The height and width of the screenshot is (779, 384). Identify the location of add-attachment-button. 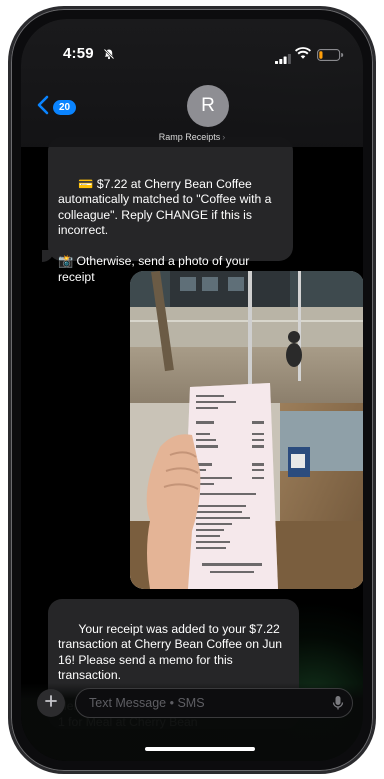
(51, 703).